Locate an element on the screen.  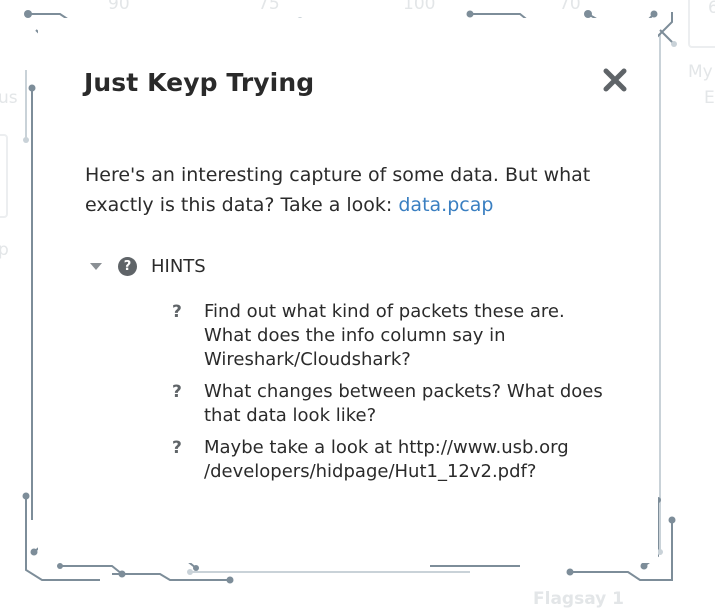
pcap-download-link: data.pcap is located at coordinates (445, 205).